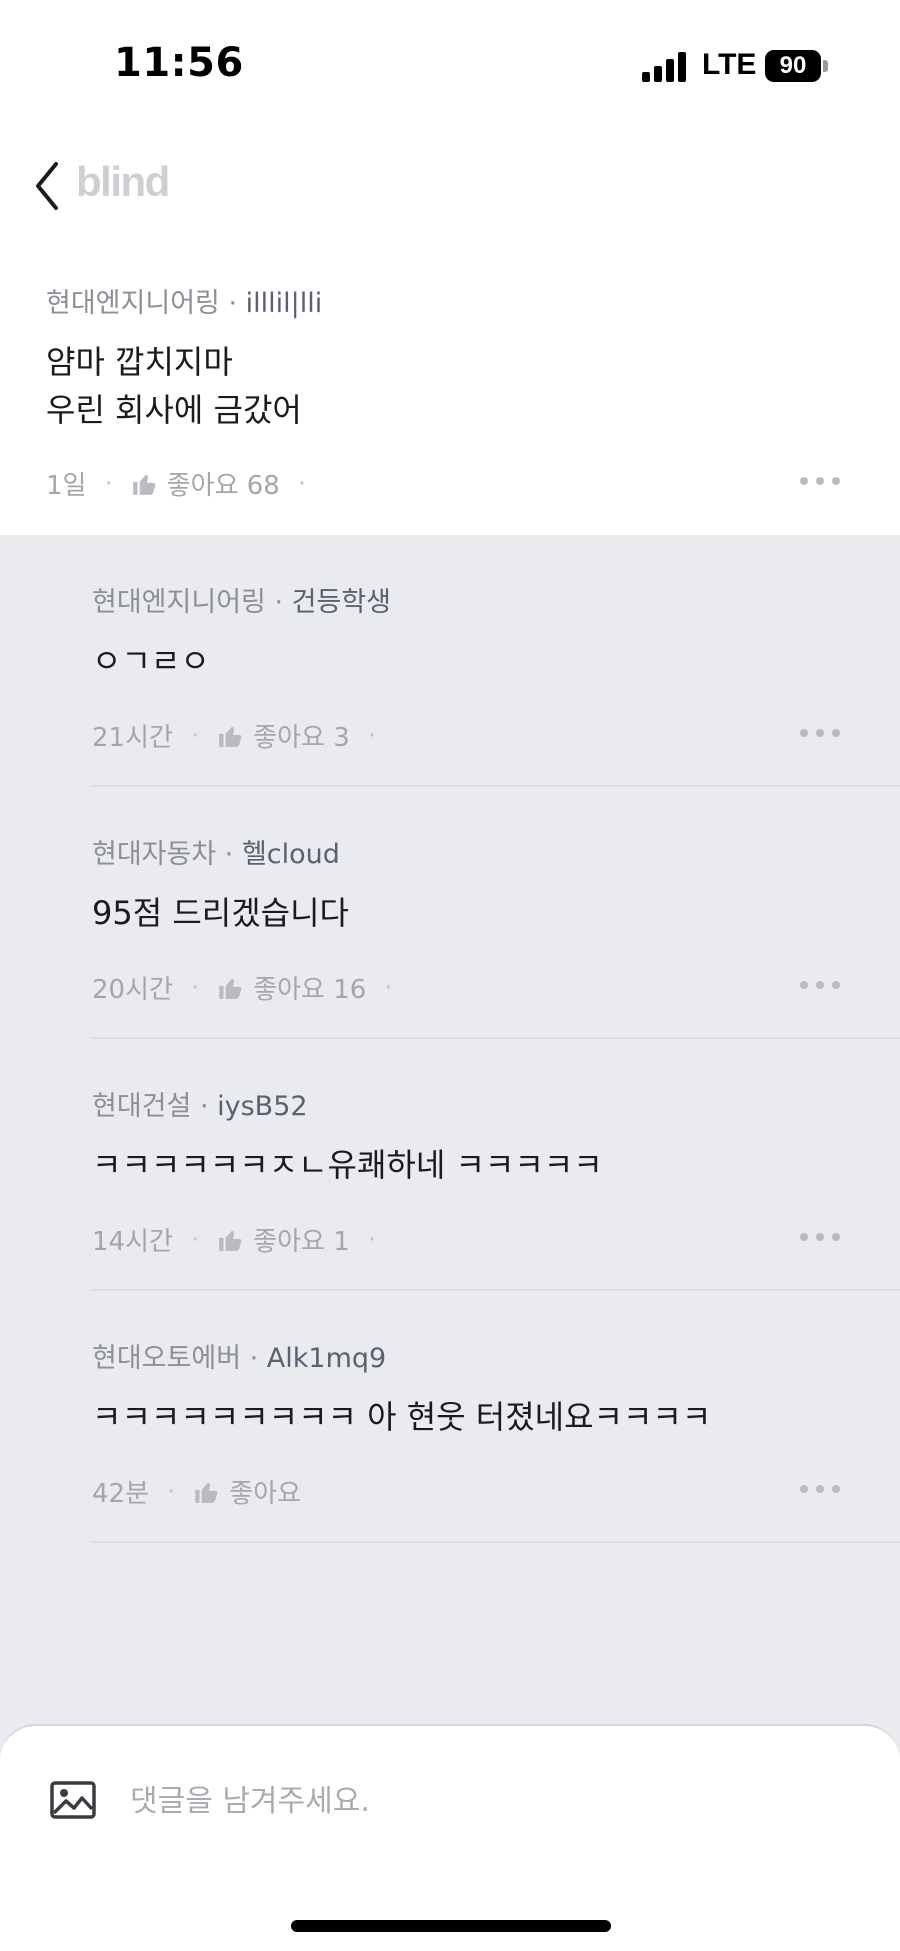 The image size is (900, 1951). Describe the element at coordinates (151, 661) in the screenshot. I see `reply-text: ㅇㄱㄹㅇ` at that location.